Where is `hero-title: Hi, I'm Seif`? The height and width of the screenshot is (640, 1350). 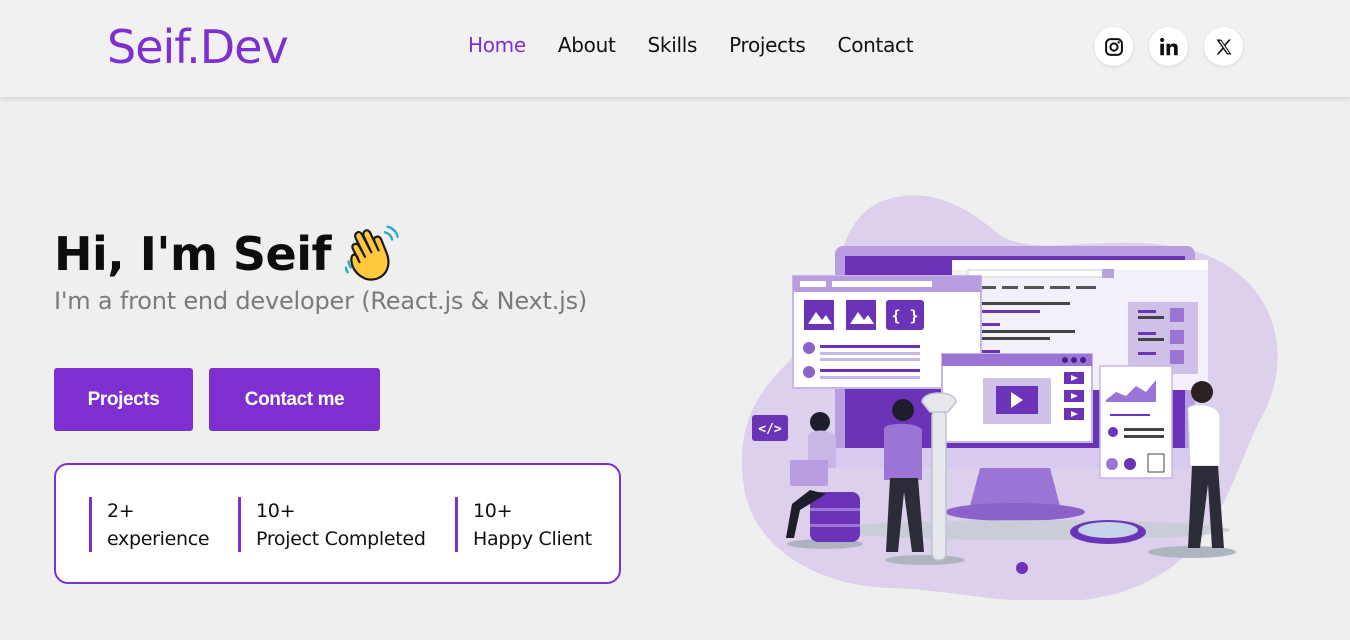 hero-title: Hi, I'm Seif is located at coordinates (228, 254).